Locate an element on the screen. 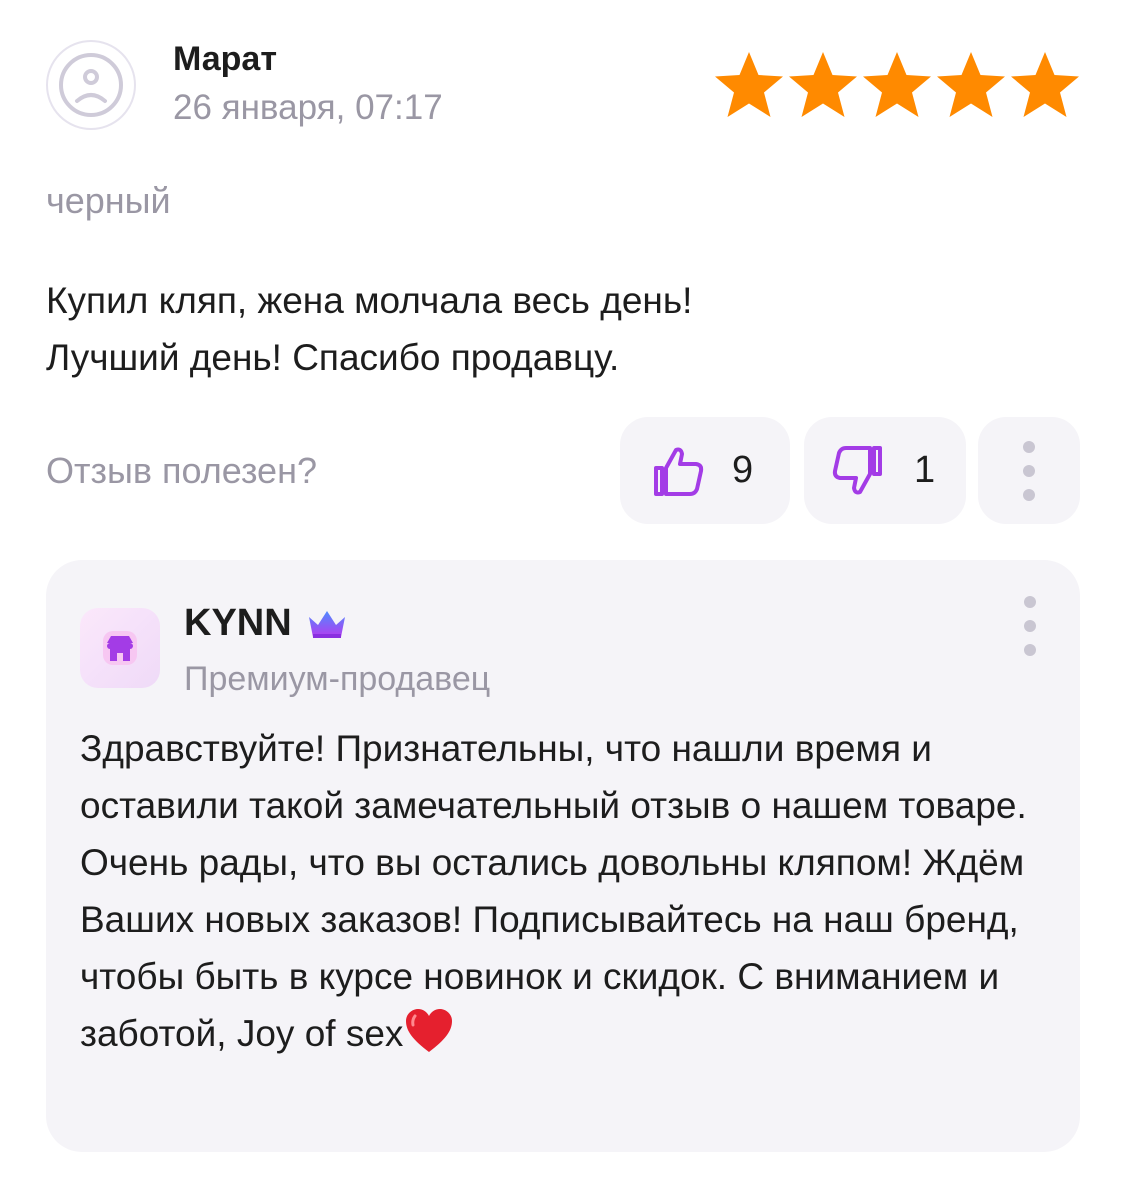 The height and width of the screenshot is (1200, 1124). like-button: 9 is located at coordinates (705, 470).